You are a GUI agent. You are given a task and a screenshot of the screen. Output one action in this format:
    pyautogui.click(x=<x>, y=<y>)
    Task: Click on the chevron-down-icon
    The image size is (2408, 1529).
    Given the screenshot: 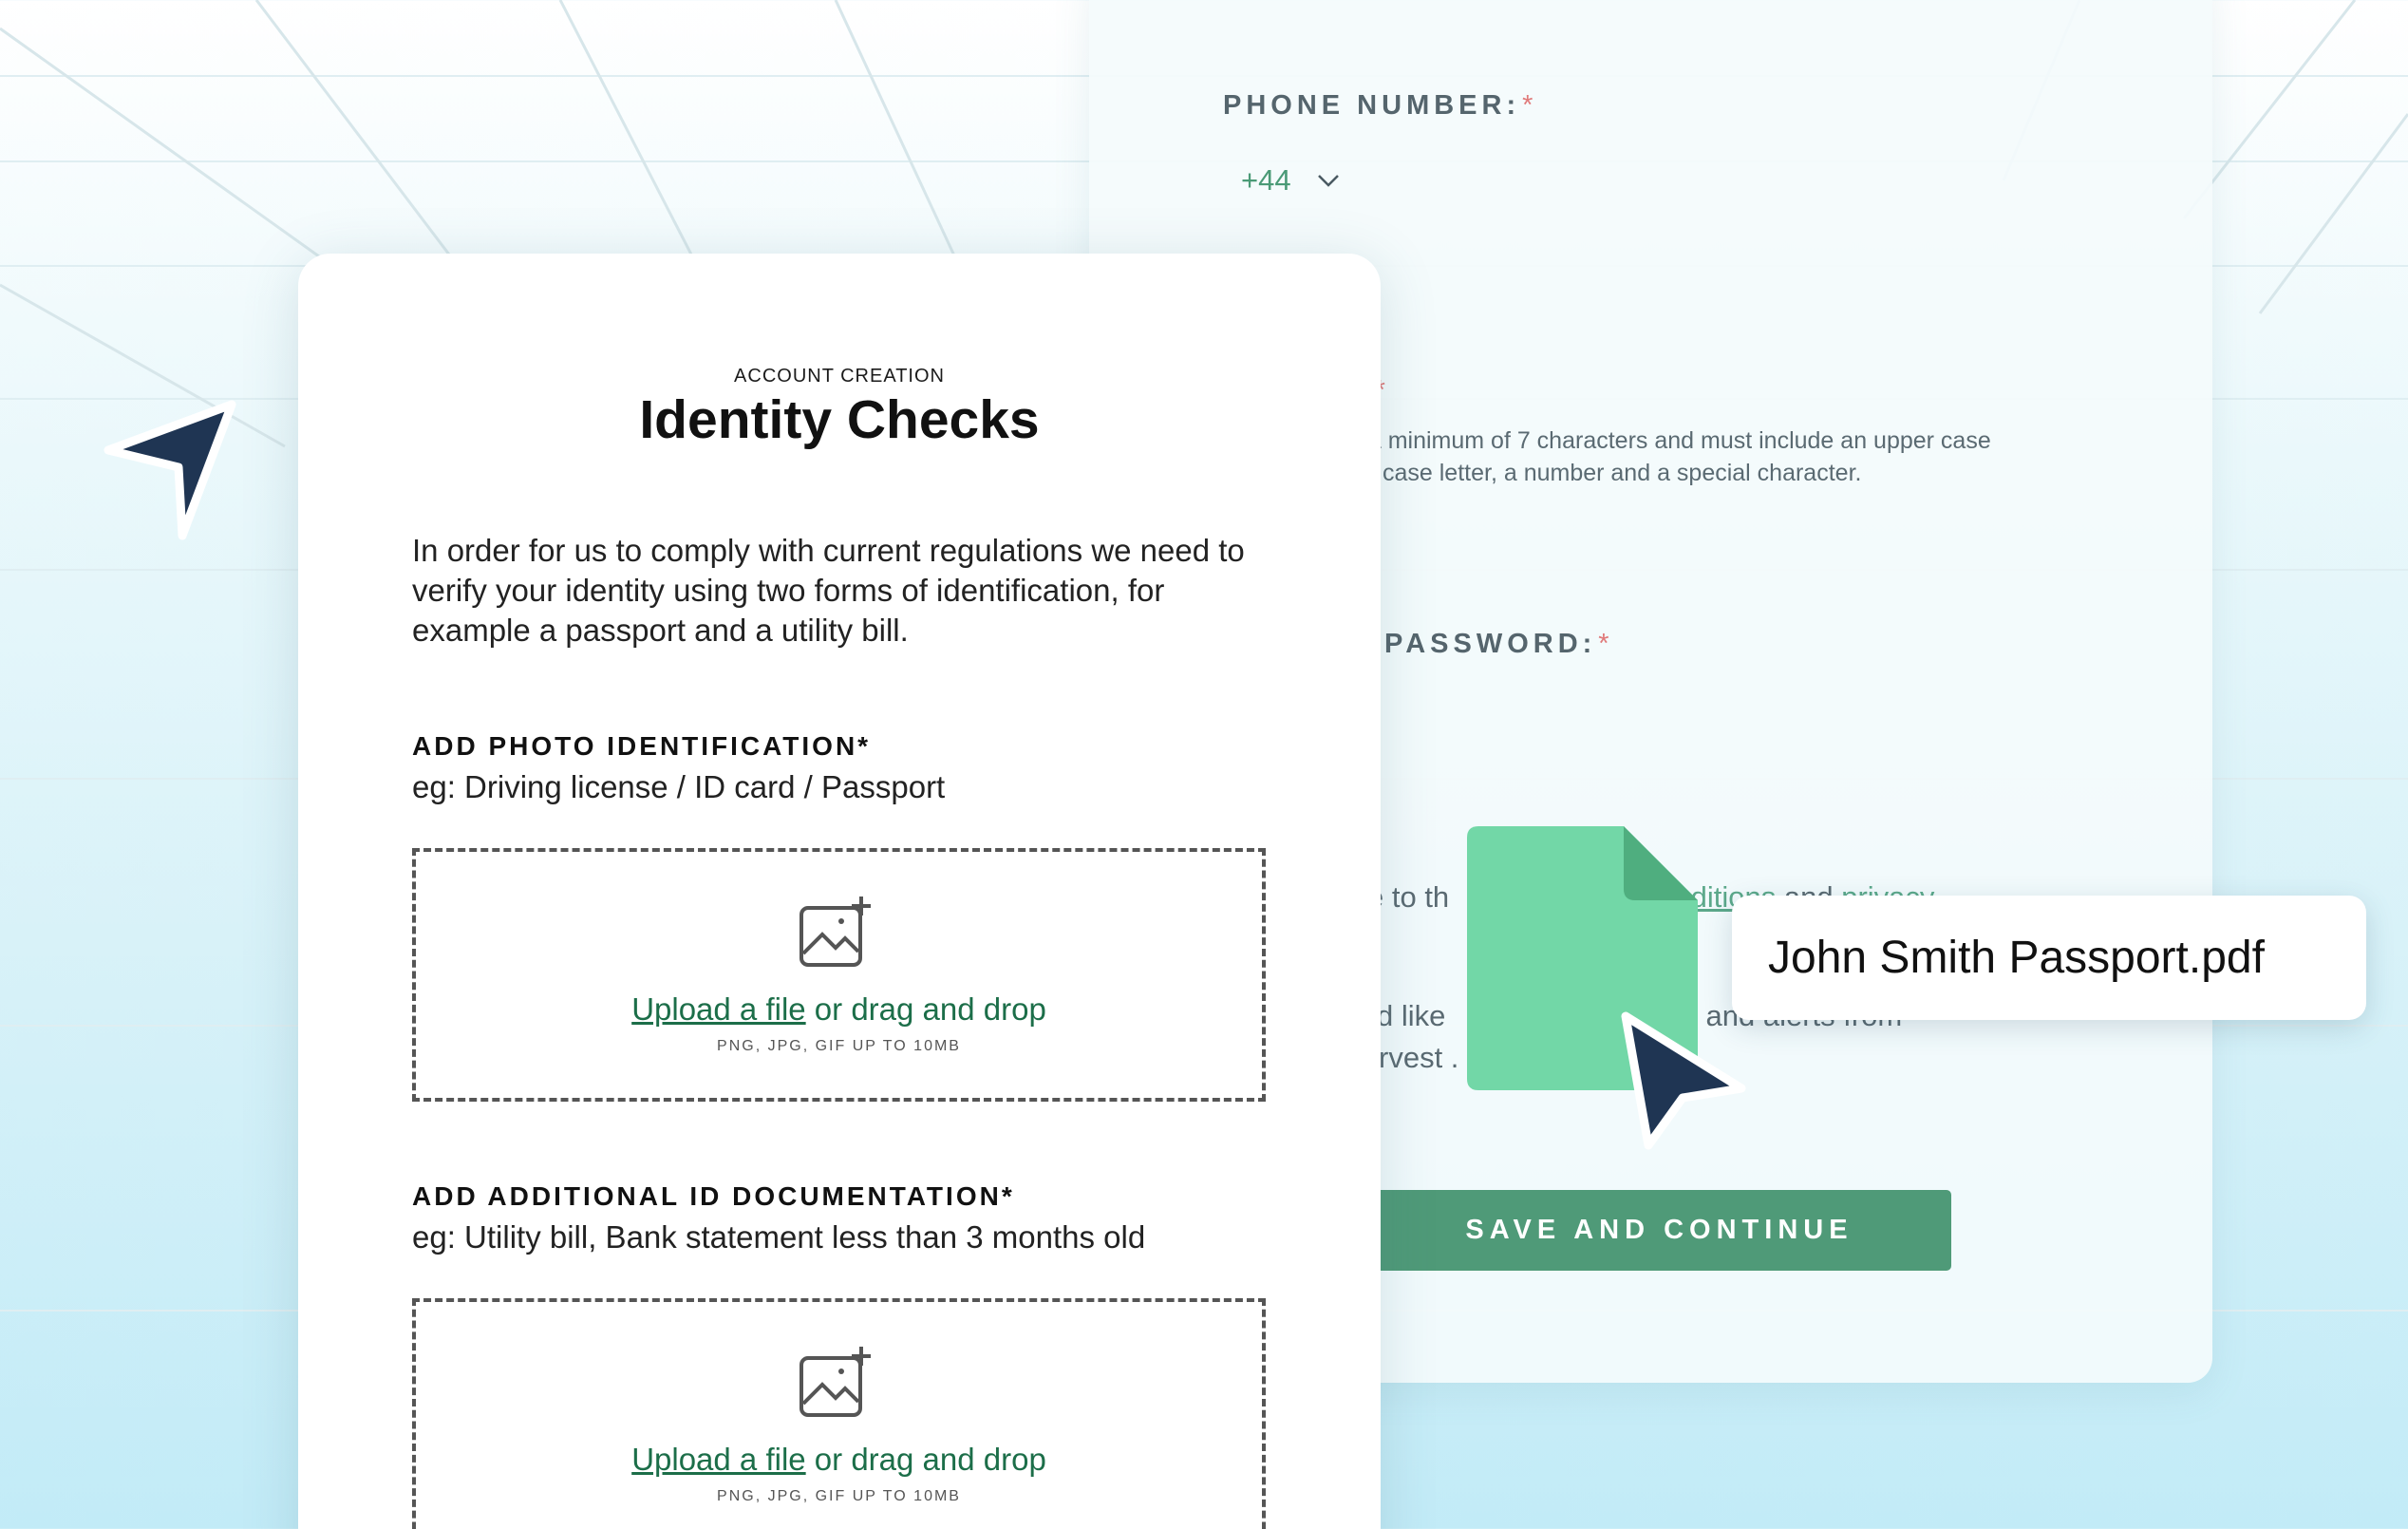 What is the action you would take?
    pyautogui.click(x=1328, y=181)
    